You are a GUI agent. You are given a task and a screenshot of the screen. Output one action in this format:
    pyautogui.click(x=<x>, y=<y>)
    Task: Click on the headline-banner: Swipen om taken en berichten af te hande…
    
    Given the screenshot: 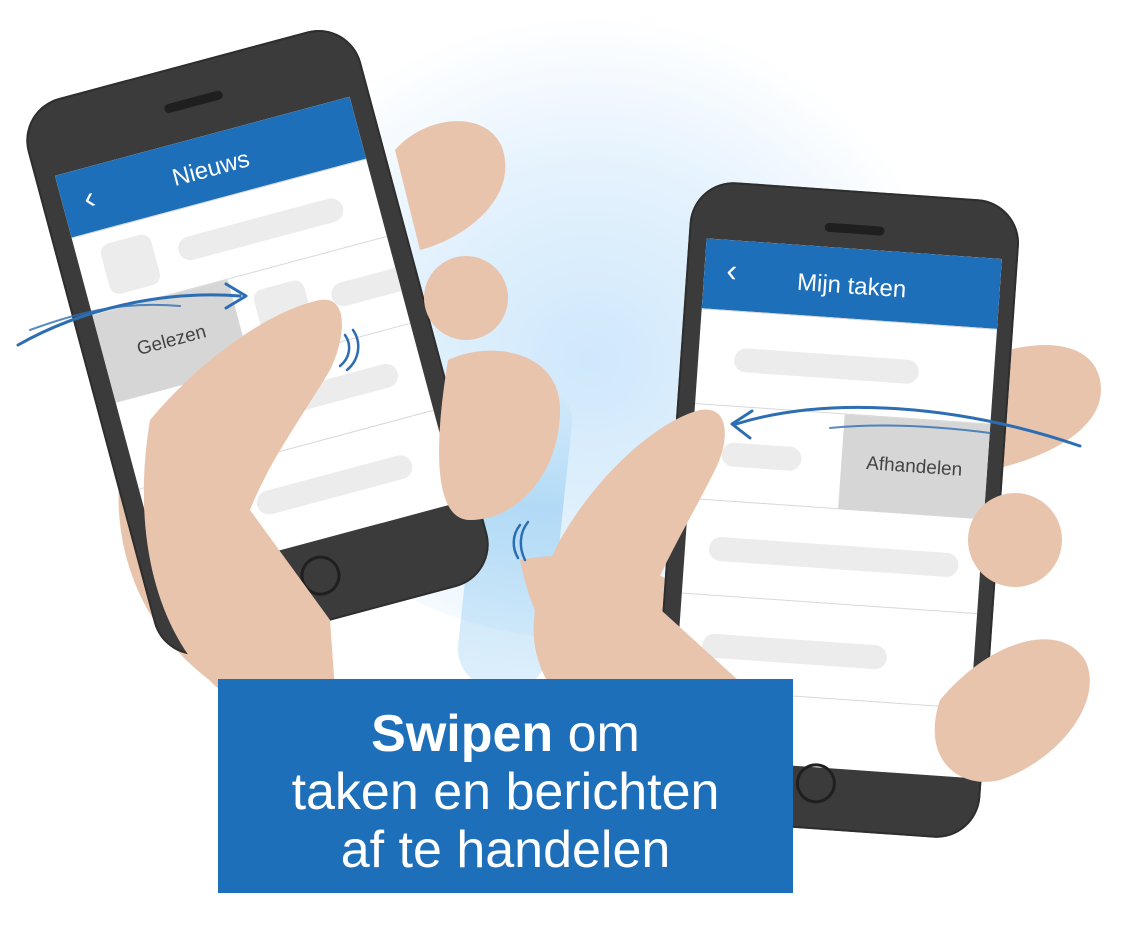 What is the action you would take?
    pyautogui.click(x=505, y=786)
    